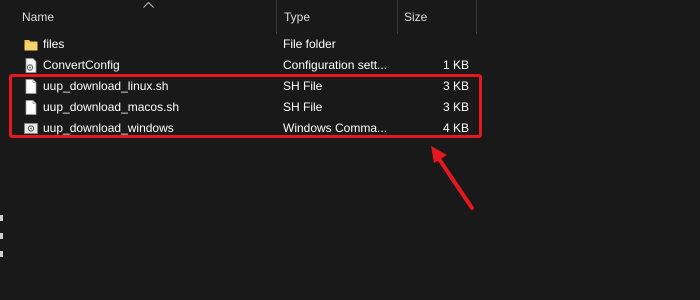  I want to click on file-type: File folder, so click(309, 44).